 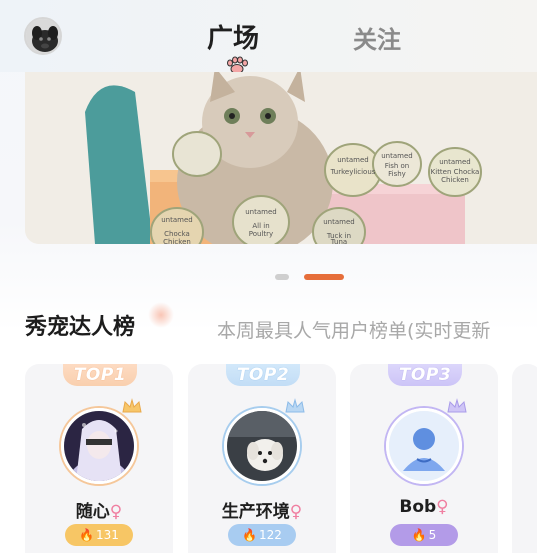 I want to click on ranking-subtitle-wrap: 本周最具人气用户榜单(实时更新, so click(x=377, y=327).